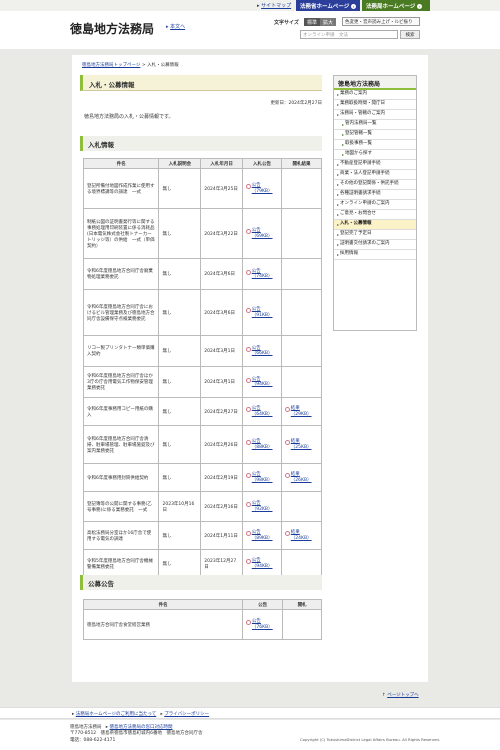  I want to click on sidebar-item: ▸ 採用情報, so click(375, 255).